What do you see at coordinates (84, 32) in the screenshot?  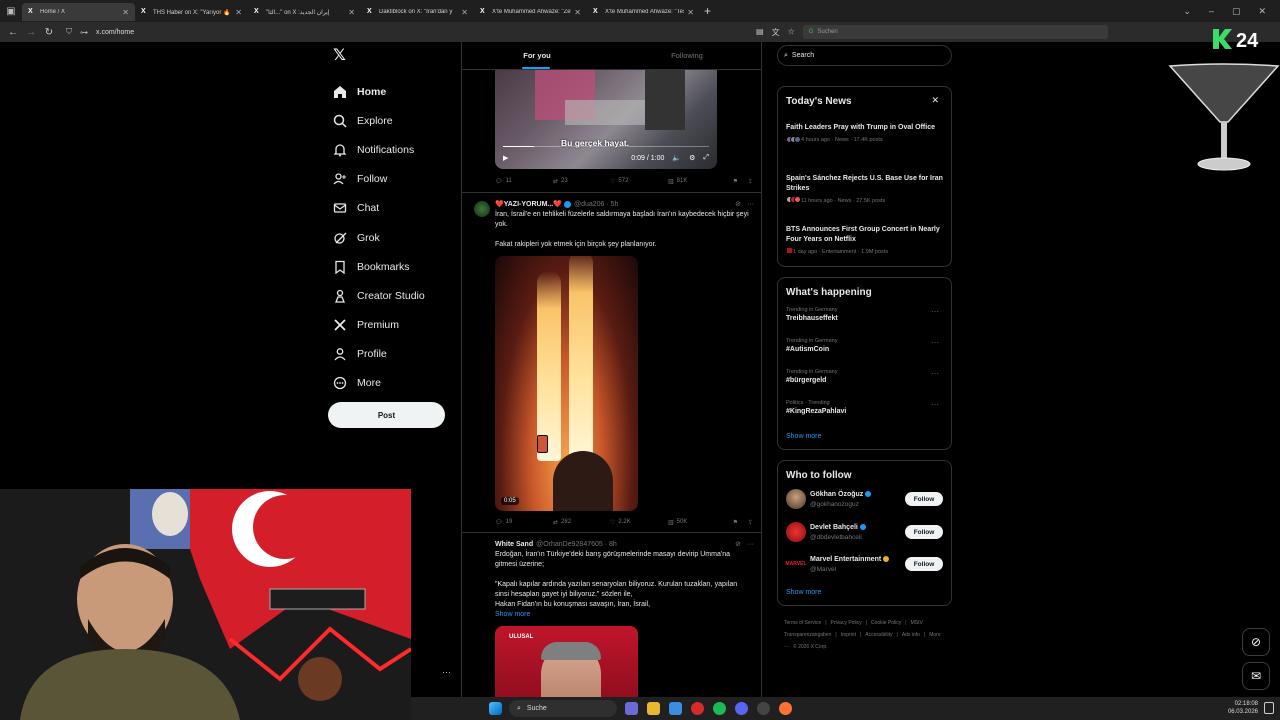 I see `site-info-icon: ⊶` at bounding box center [84, 32].